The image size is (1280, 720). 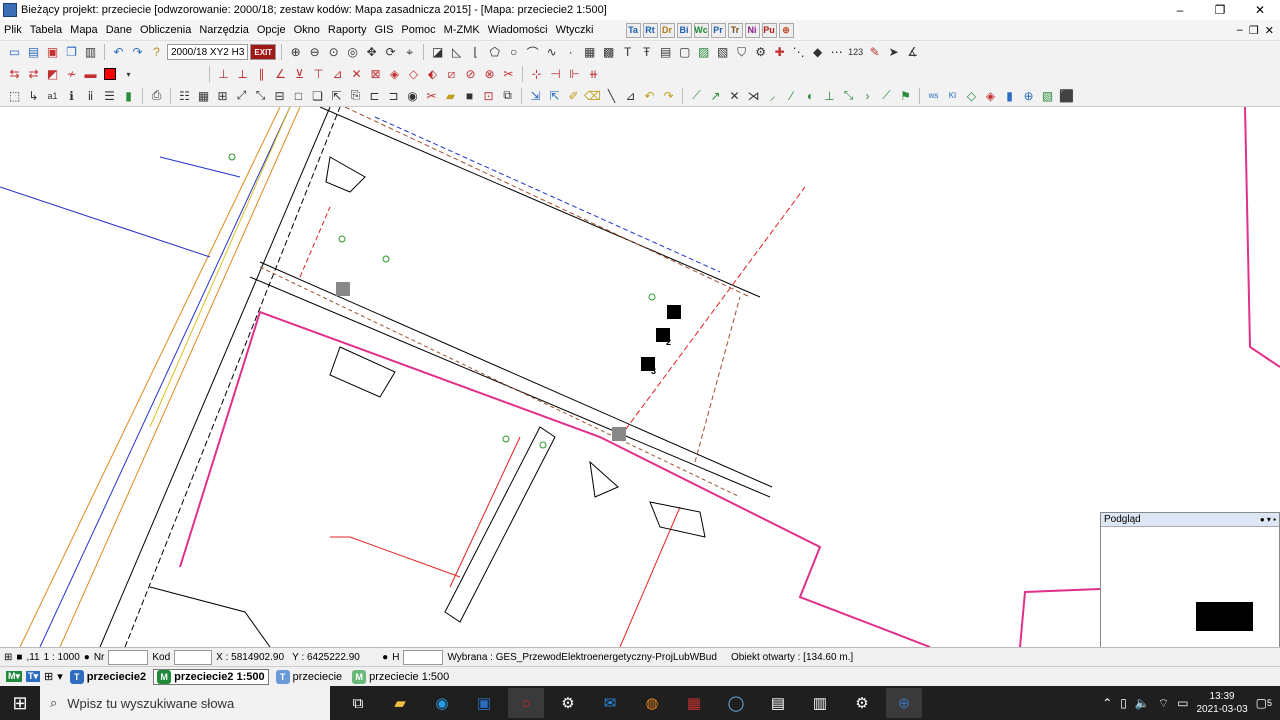 I want to click on object-area-icon: ◩, so click(x=52, y=74).